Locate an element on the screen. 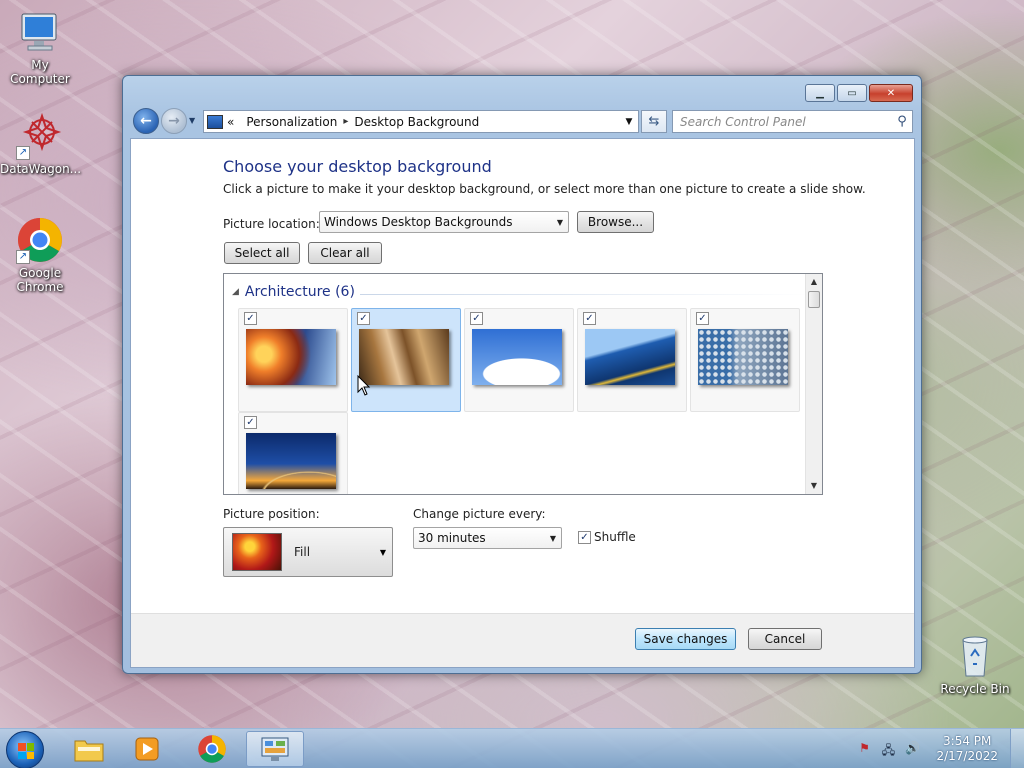 This screenshot has width=1024, height=768. refresh-button: ⇆ is located at coordinates (654, 121).